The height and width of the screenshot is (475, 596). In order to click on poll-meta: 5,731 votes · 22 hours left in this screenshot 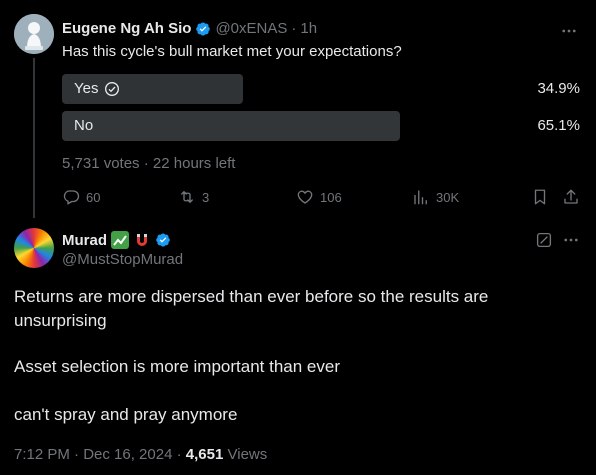, I will do `click(148, 163)`.